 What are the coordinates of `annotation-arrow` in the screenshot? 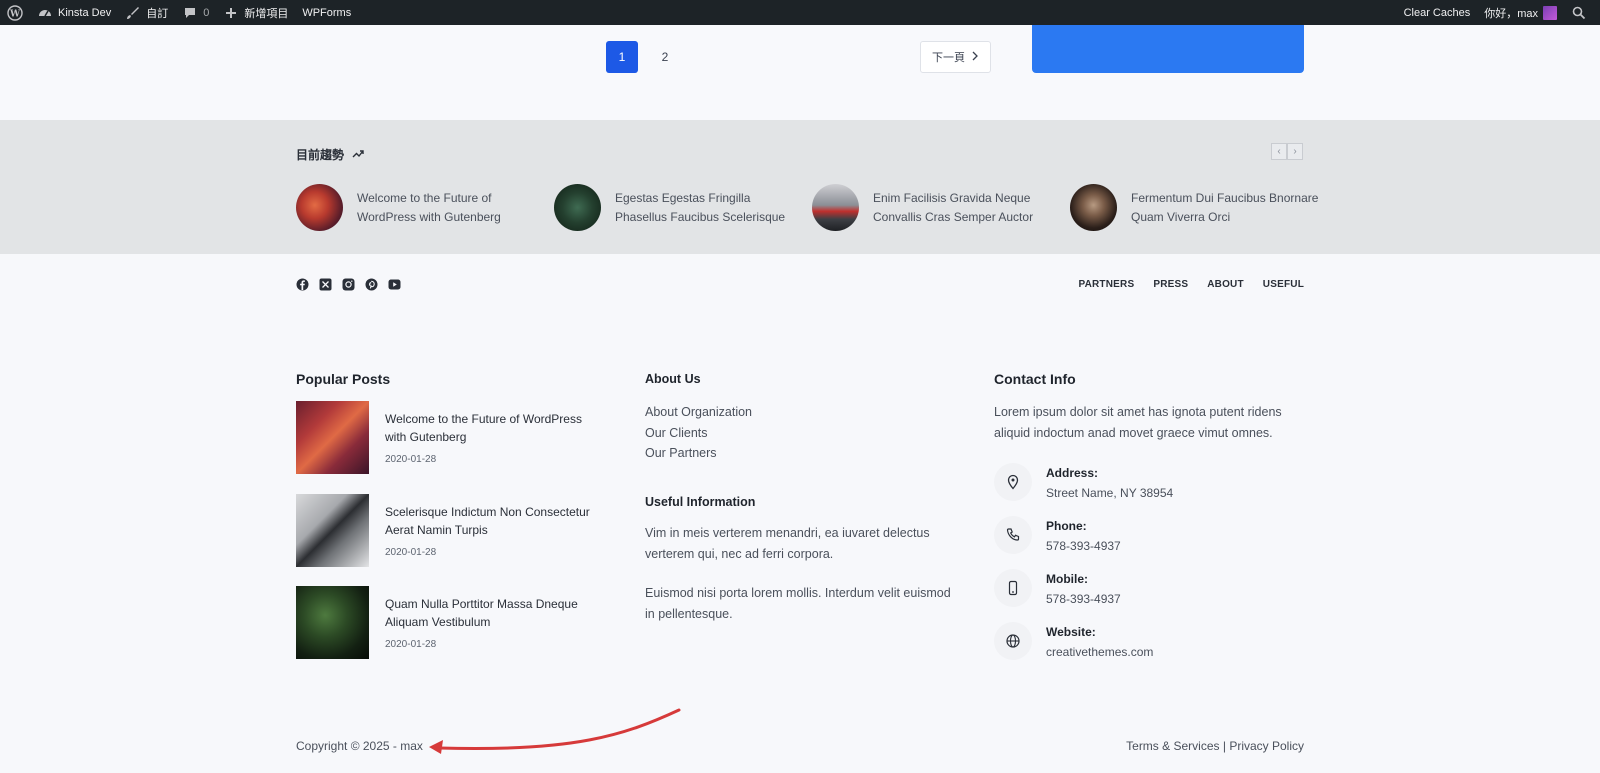 It's located at (555, 731).